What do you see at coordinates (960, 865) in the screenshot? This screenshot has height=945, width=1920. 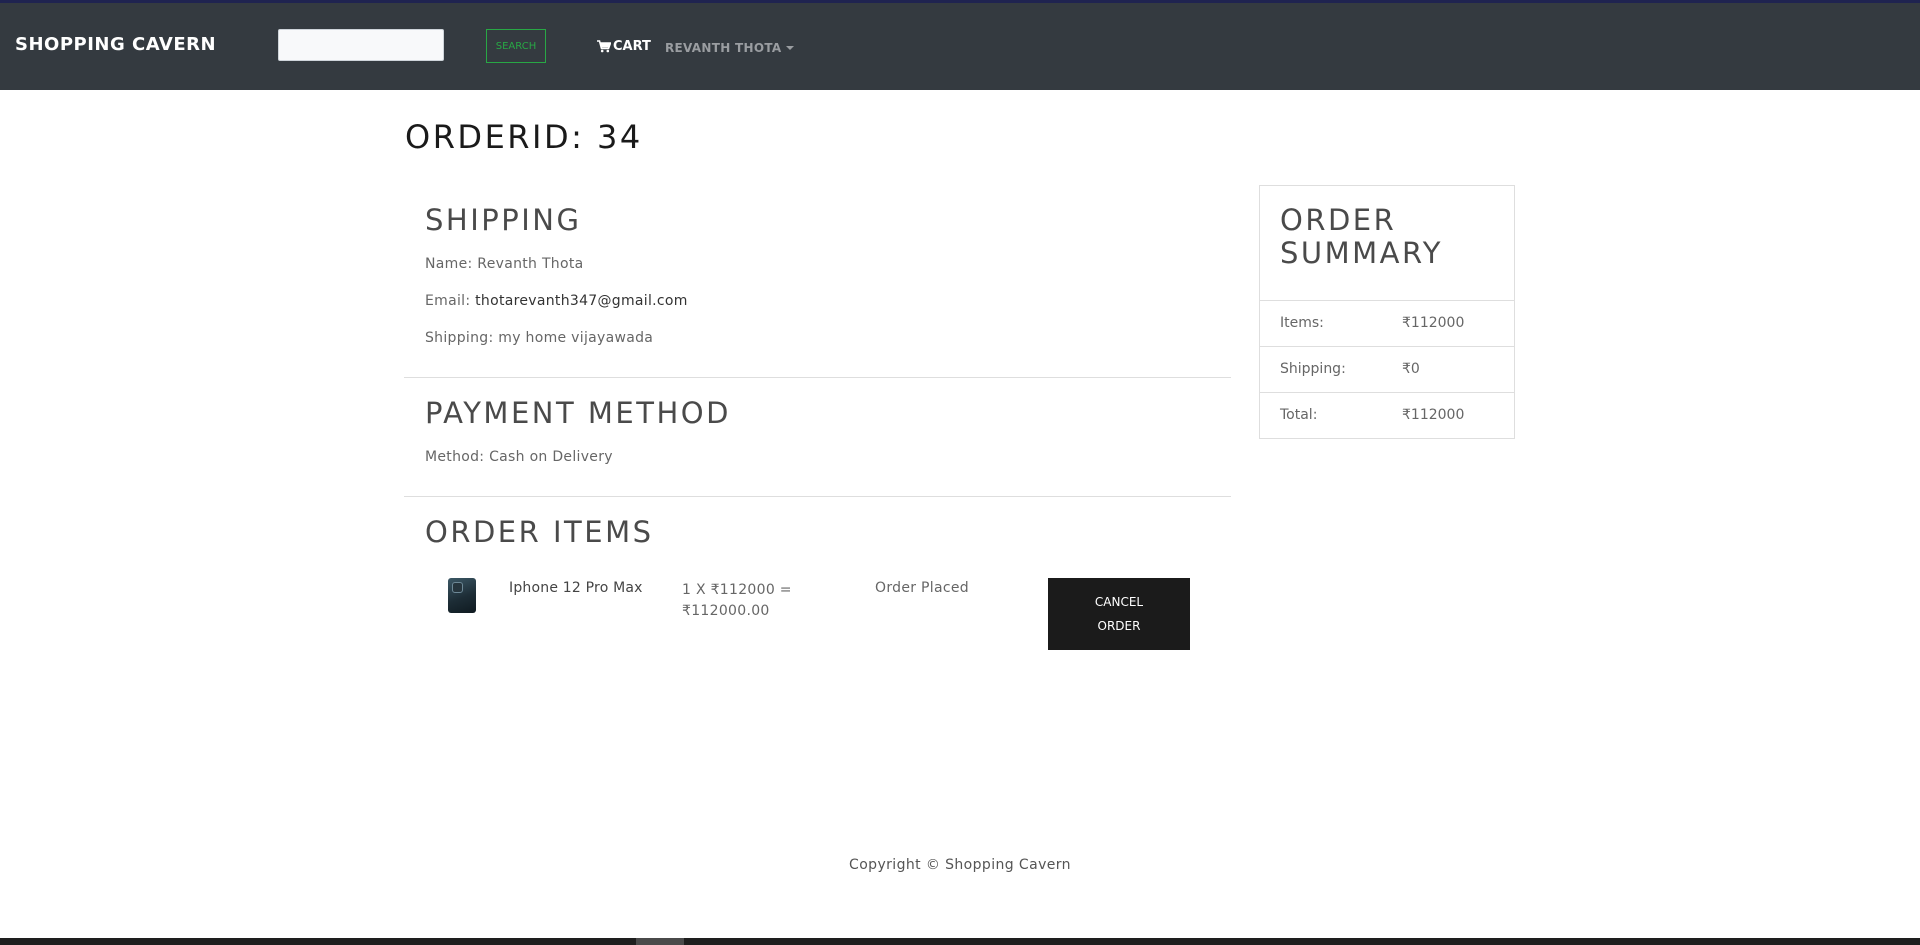 I see `footer-copyright: Copyright © Shopping Cavern` at bounding box center [960, 865].